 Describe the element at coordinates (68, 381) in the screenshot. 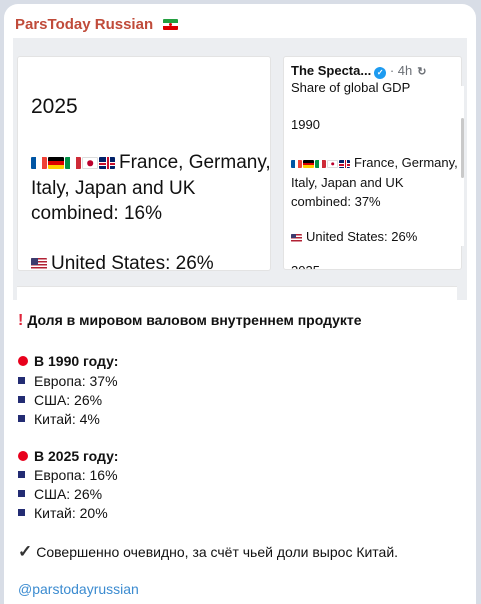

I see `list-item: Европа: 37%` at that location.